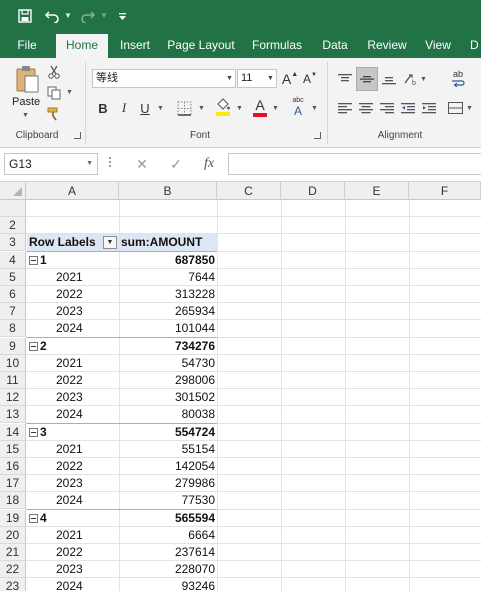  What do you see at coordinates (167, 328) in the screenshot?
I see `pivot-item-value: 101044` at bounding box center [167, 328].